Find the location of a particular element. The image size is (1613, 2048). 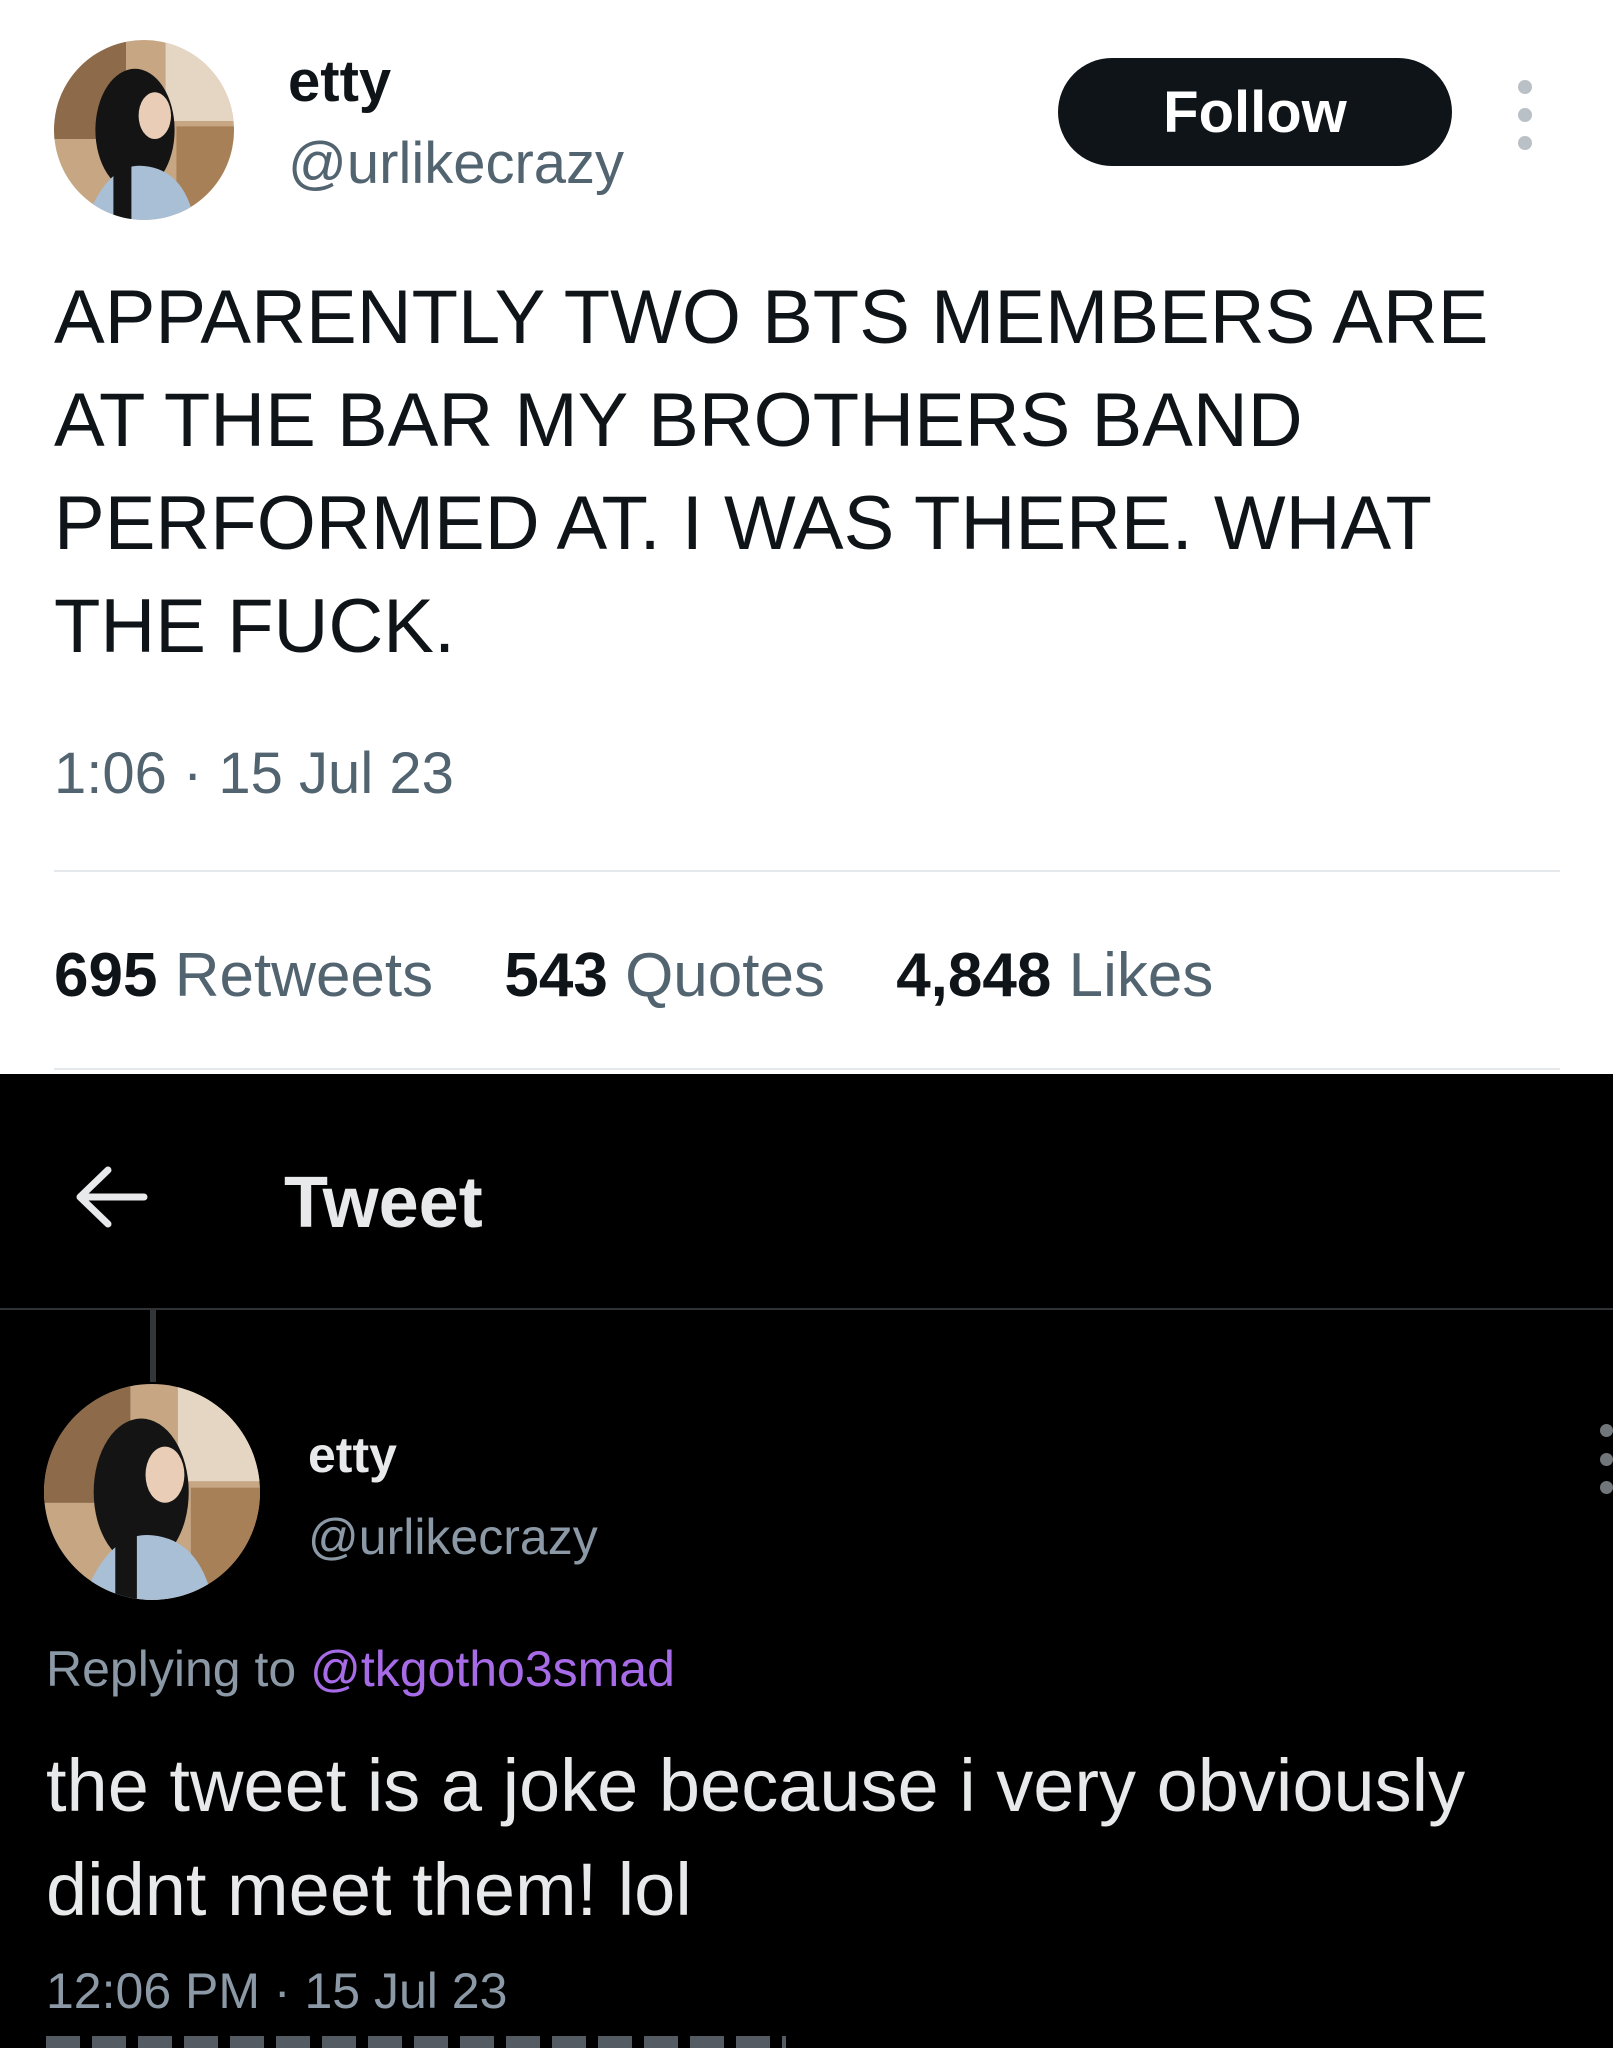

replying-to: Replying to @tkgotho3smad is located at coordinates (360, 1669).